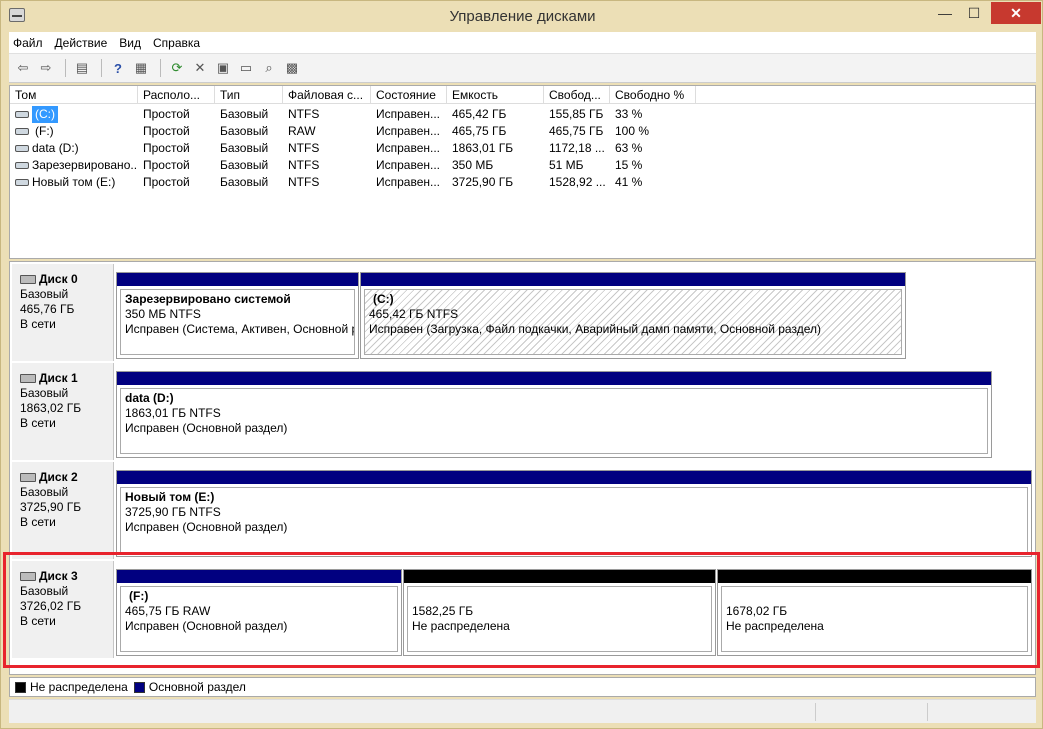 The image size is (1043, 729). What do you see at coordinates (945, 13) in the screenshot?
I see `minimize-button: —` at bounding box center [945, 13].